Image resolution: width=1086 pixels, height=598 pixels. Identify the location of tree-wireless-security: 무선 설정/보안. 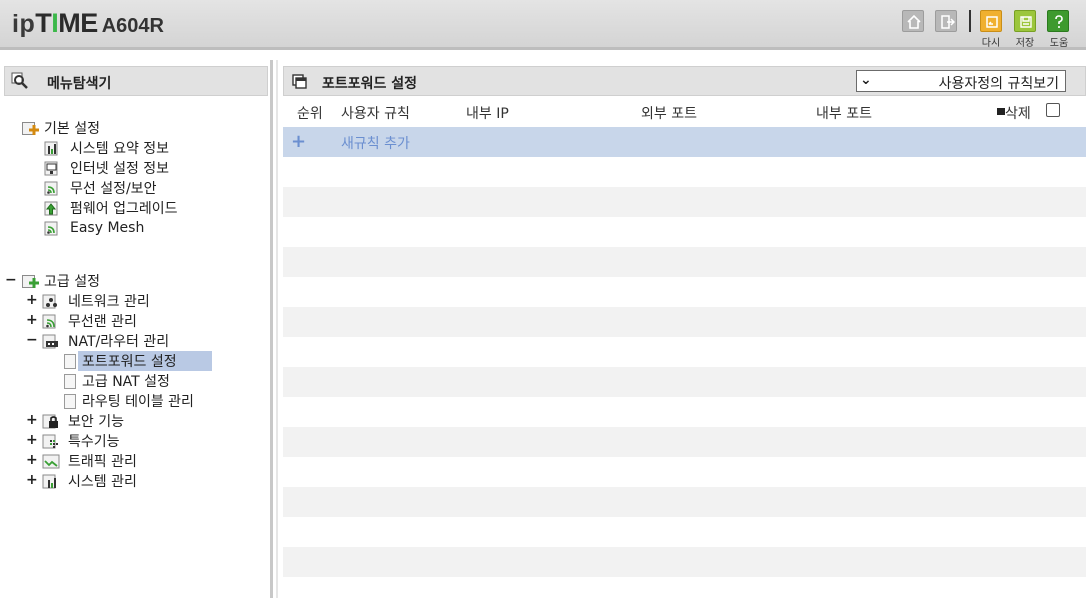
(102, 188).